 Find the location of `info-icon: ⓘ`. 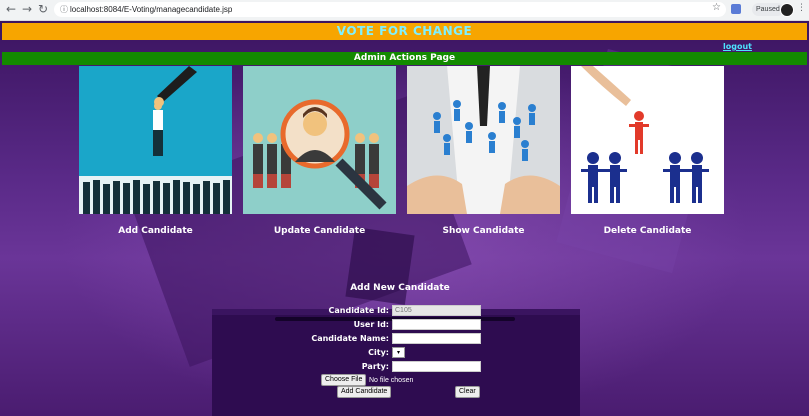

info-icon: ⓘ is located at coordinates (65, 9).